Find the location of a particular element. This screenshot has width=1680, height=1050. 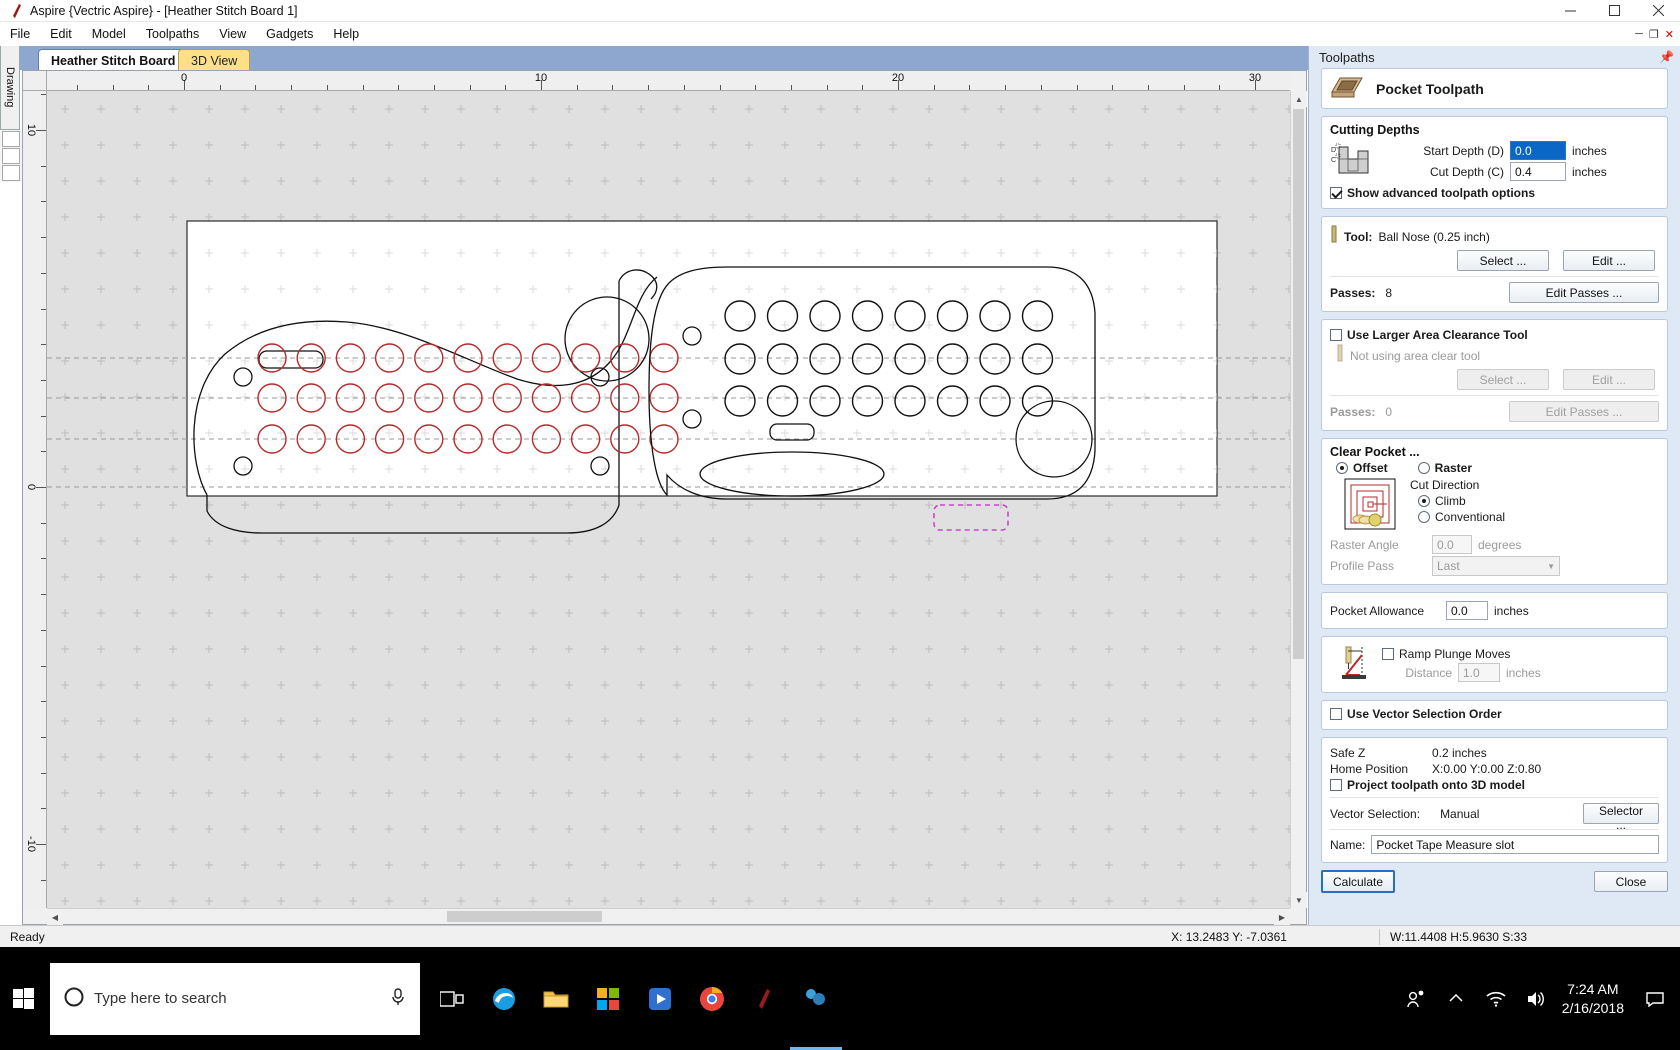

media-player-icon is located at coordinates (660, 998).